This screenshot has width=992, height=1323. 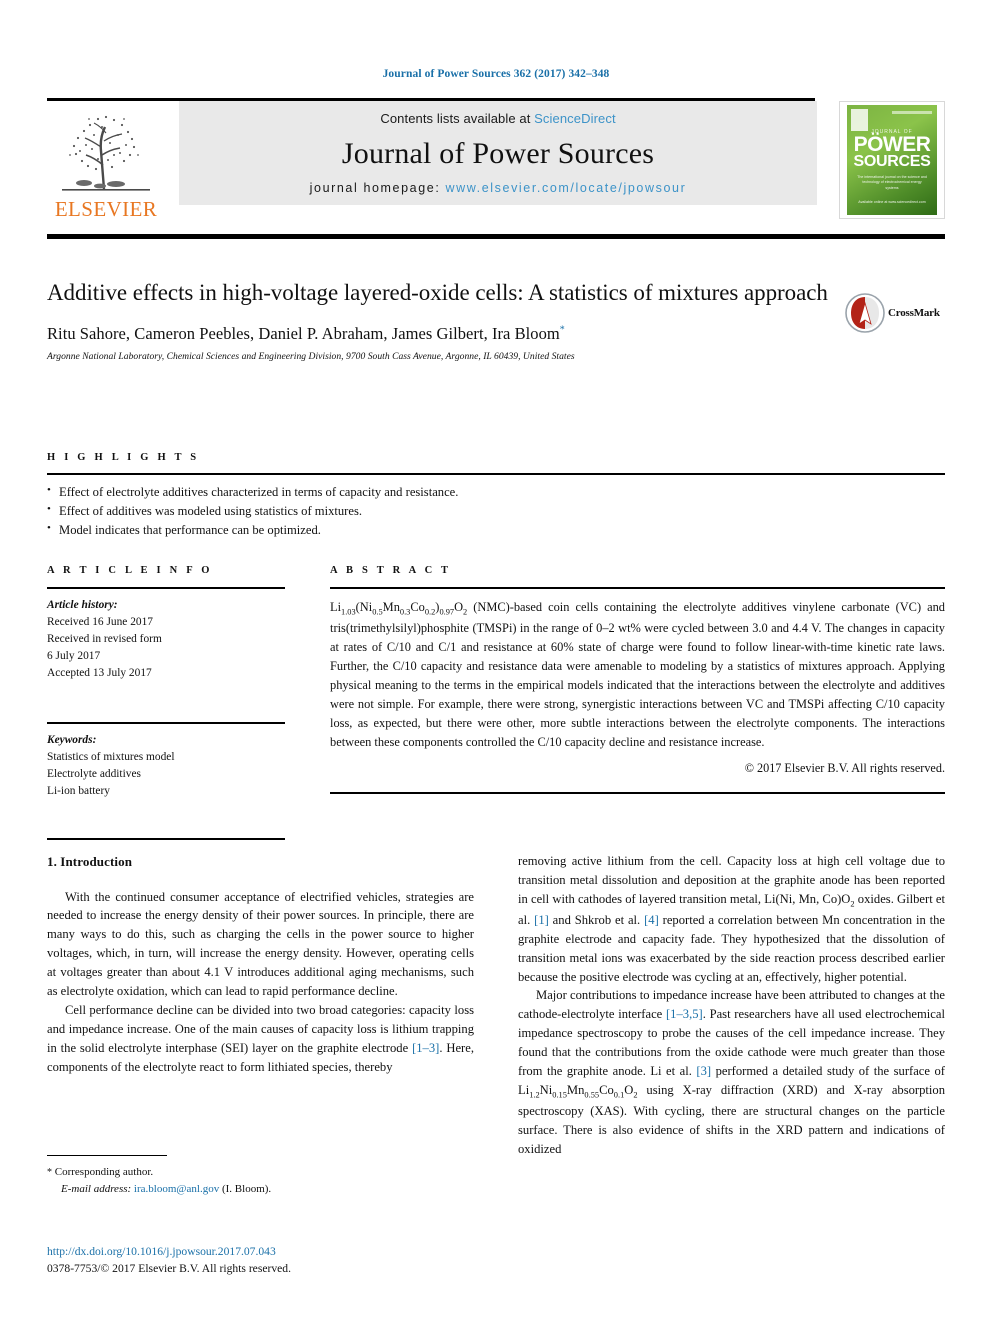 What do you see at coordinates (377, 188) in the screenshot?
I see `homepage-prefix: journal homepage:` at bounding box center [377, 188].